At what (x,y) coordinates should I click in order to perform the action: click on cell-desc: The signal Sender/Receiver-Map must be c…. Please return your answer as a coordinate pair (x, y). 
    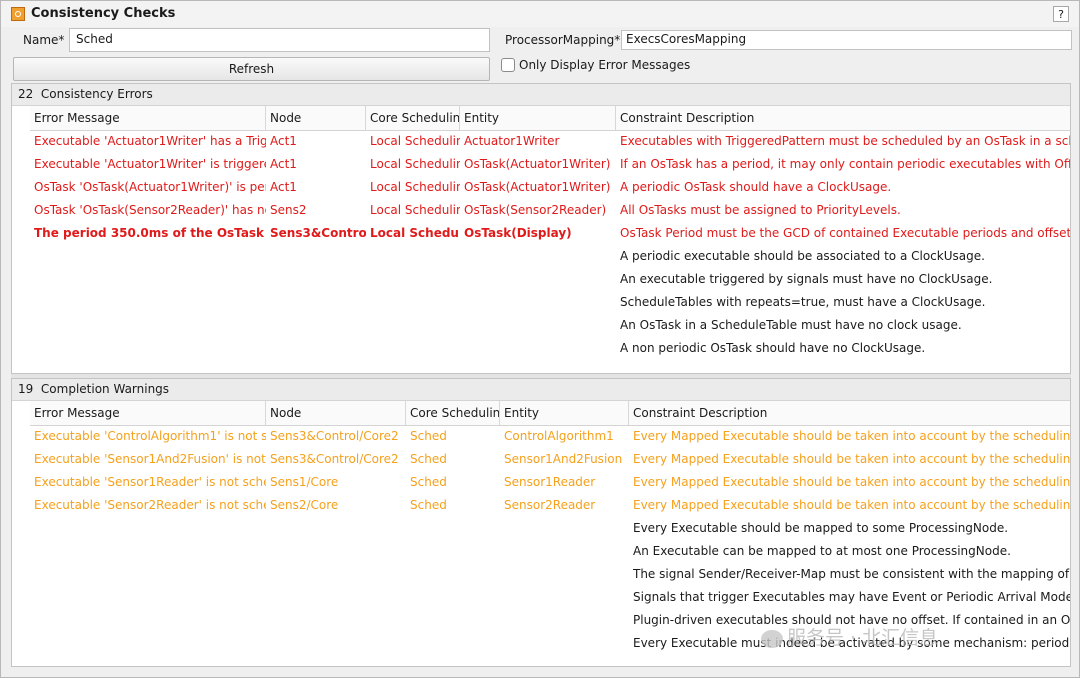
    Looking at the image, I should click on (852, 574).